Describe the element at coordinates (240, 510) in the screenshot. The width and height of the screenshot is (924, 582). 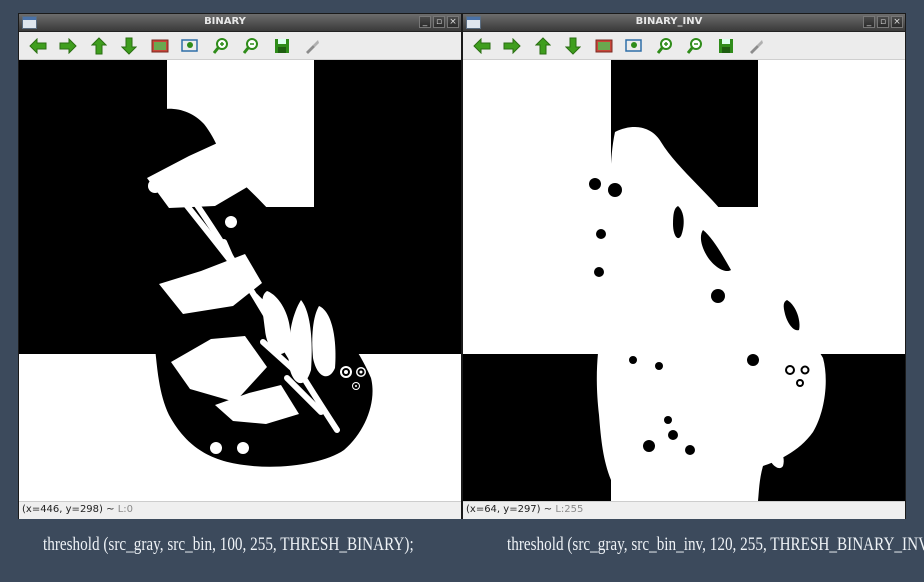
I see `status-bar: (x=446, y=298) ~ L:0` at that location.